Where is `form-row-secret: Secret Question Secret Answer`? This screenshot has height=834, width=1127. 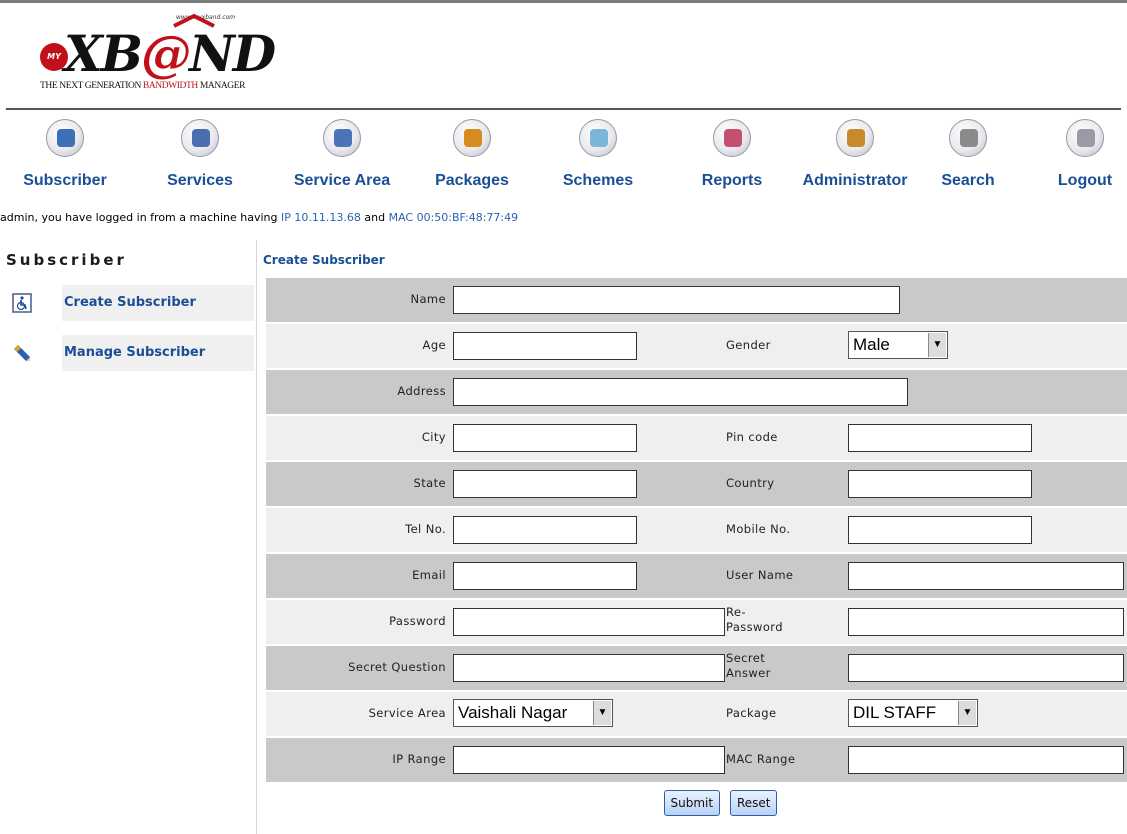
form-row-secret: Secret Question Secret Answer is located at coordinates (696, 668).